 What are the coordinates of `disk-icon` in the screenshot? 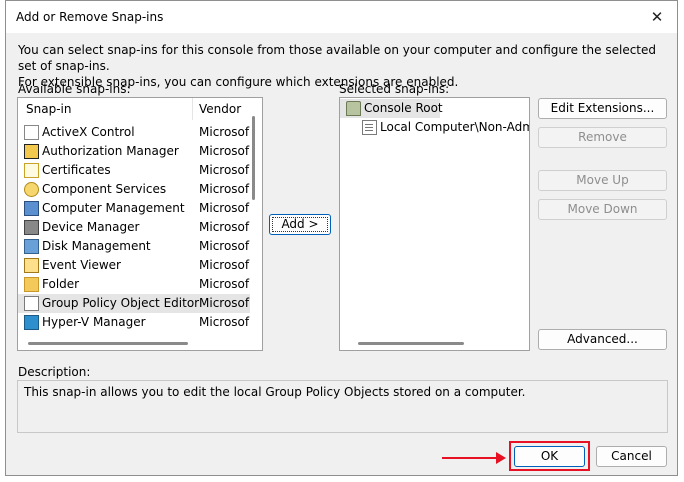 It's located at (31, 246).